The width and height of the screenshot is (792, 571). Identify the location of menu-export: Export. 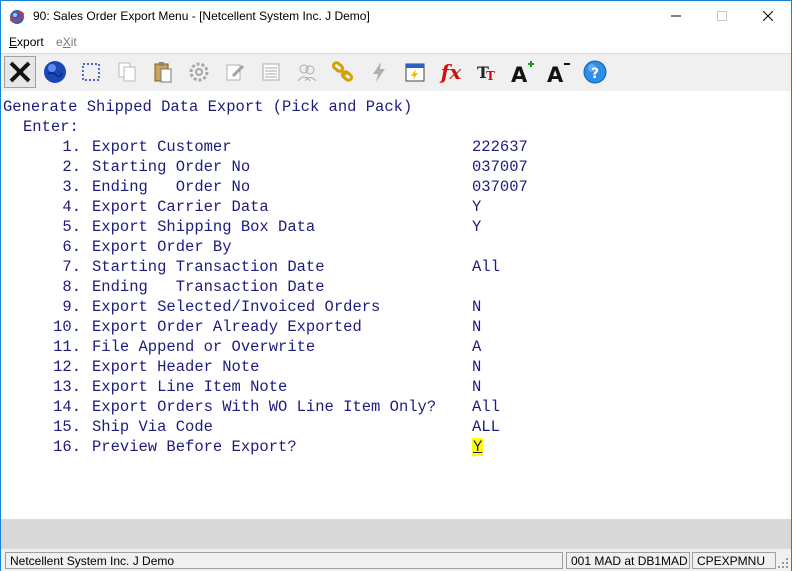
(26, 42).